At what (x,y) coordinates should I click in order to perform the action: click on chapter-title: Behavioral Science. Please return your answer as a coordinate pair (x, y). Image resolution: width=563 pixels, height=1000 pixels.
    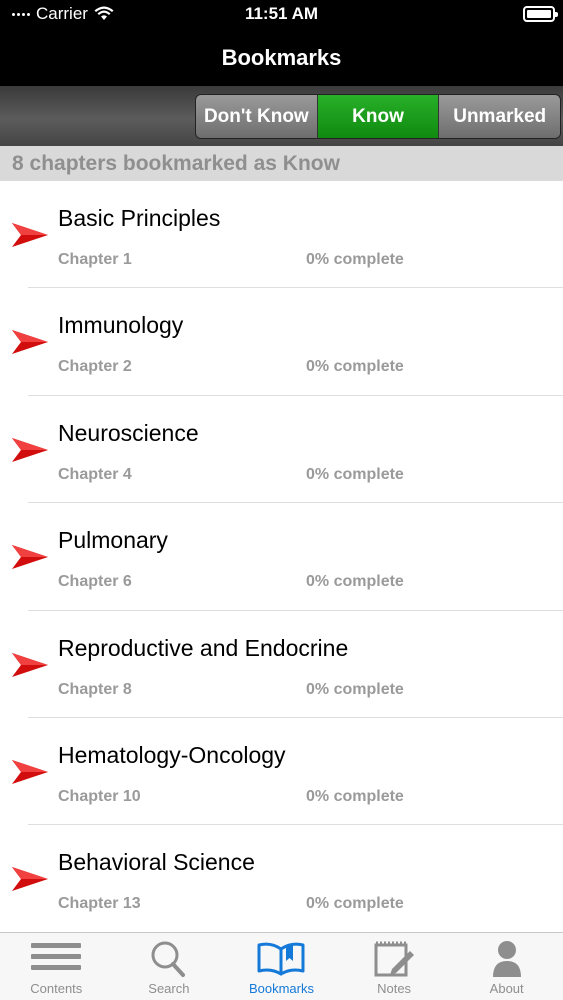
    Looking at the image, I should click on (156, 862).